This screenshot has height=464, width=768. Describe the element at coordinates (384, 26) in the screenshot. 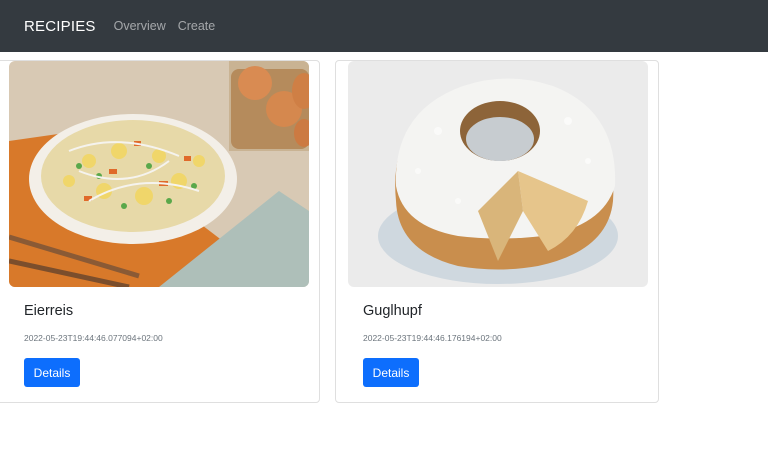

I see `navbar: RECIPIES Overview Create` at that location.